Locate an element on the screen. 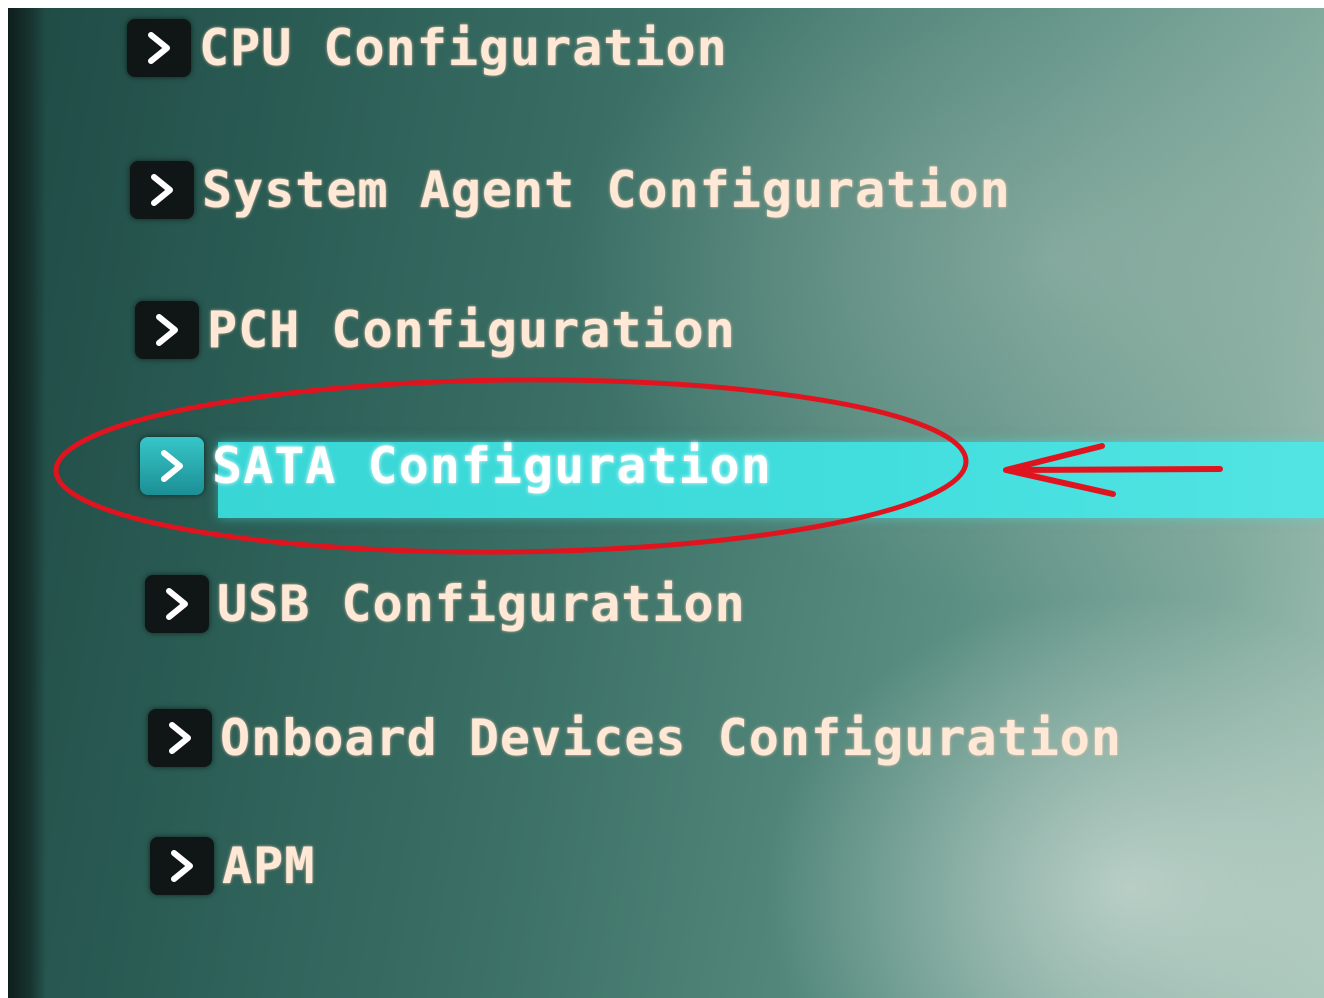  menu-item-label: SATA Configuration is located at coordinates (492, 466).